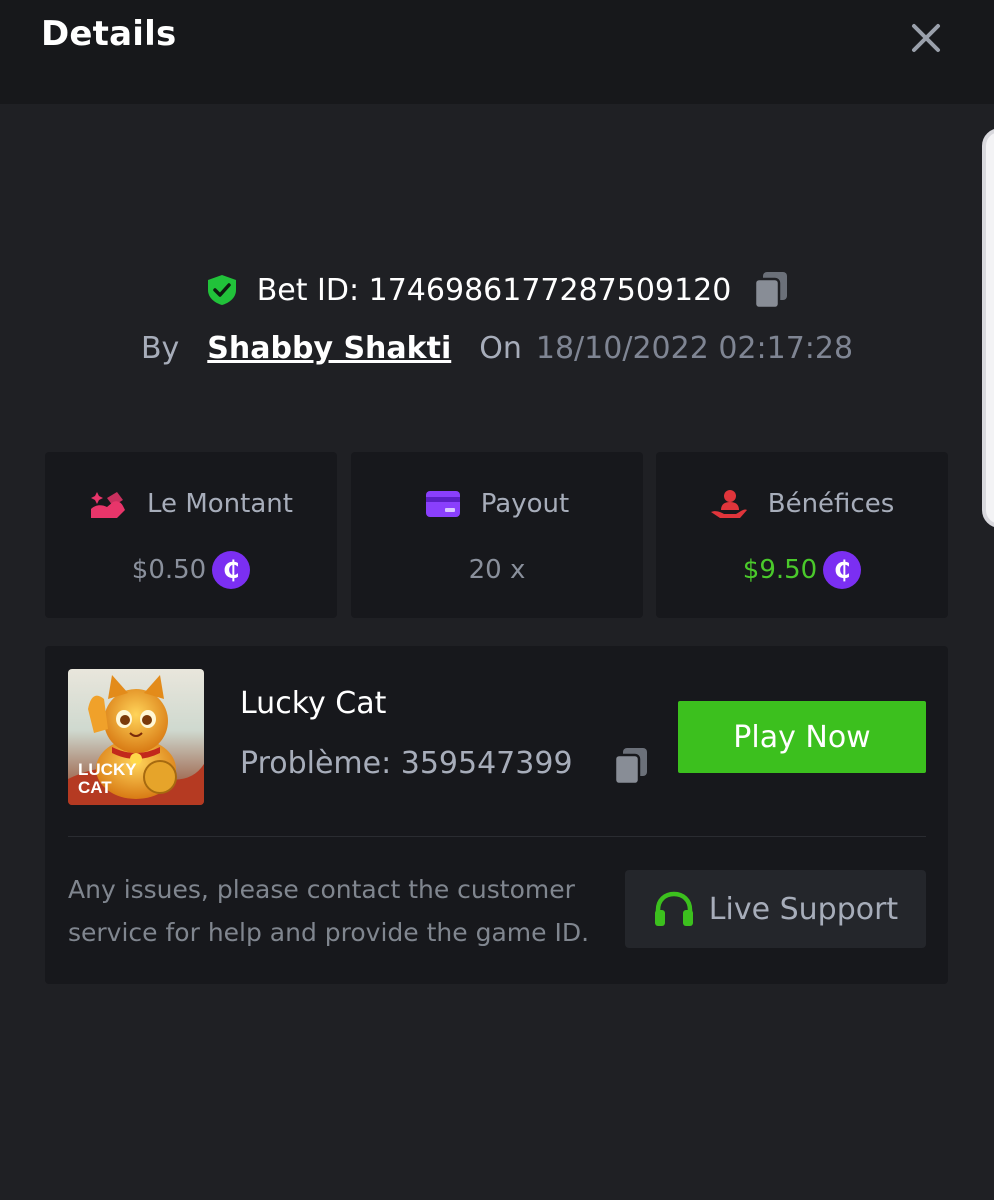  What do you see at coordinates (803, 909) in the screenshot?
I see `live-support-label: Live Support` at bounding box center [803, 909].